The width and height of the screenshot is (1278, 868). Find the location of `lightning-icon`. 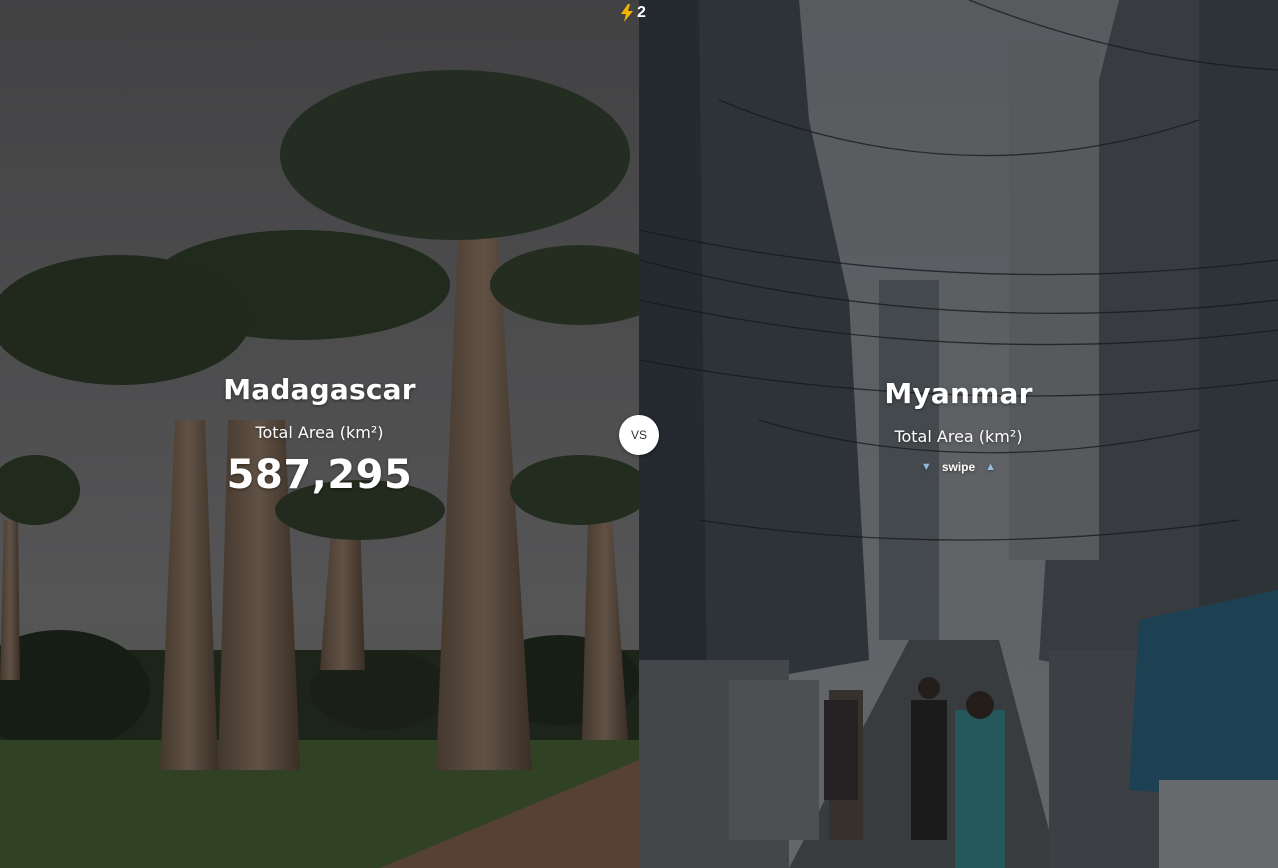

lightning-icon is located at coordinates (627, 13).